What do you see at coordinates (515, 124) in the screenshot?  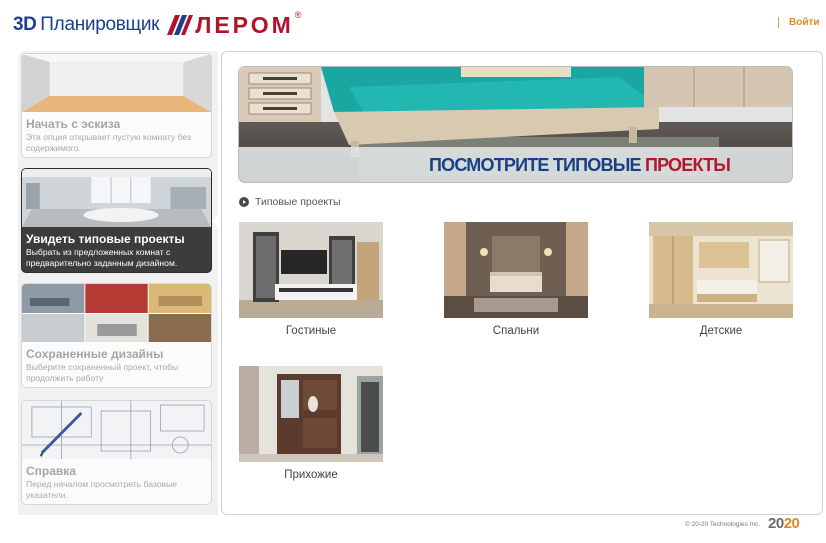 I see `typical-projects-banner: ПОСМОТРИТЕ ТИПОВЫЕ ПРОЕКТЫ` at bounding box center [515, 124].